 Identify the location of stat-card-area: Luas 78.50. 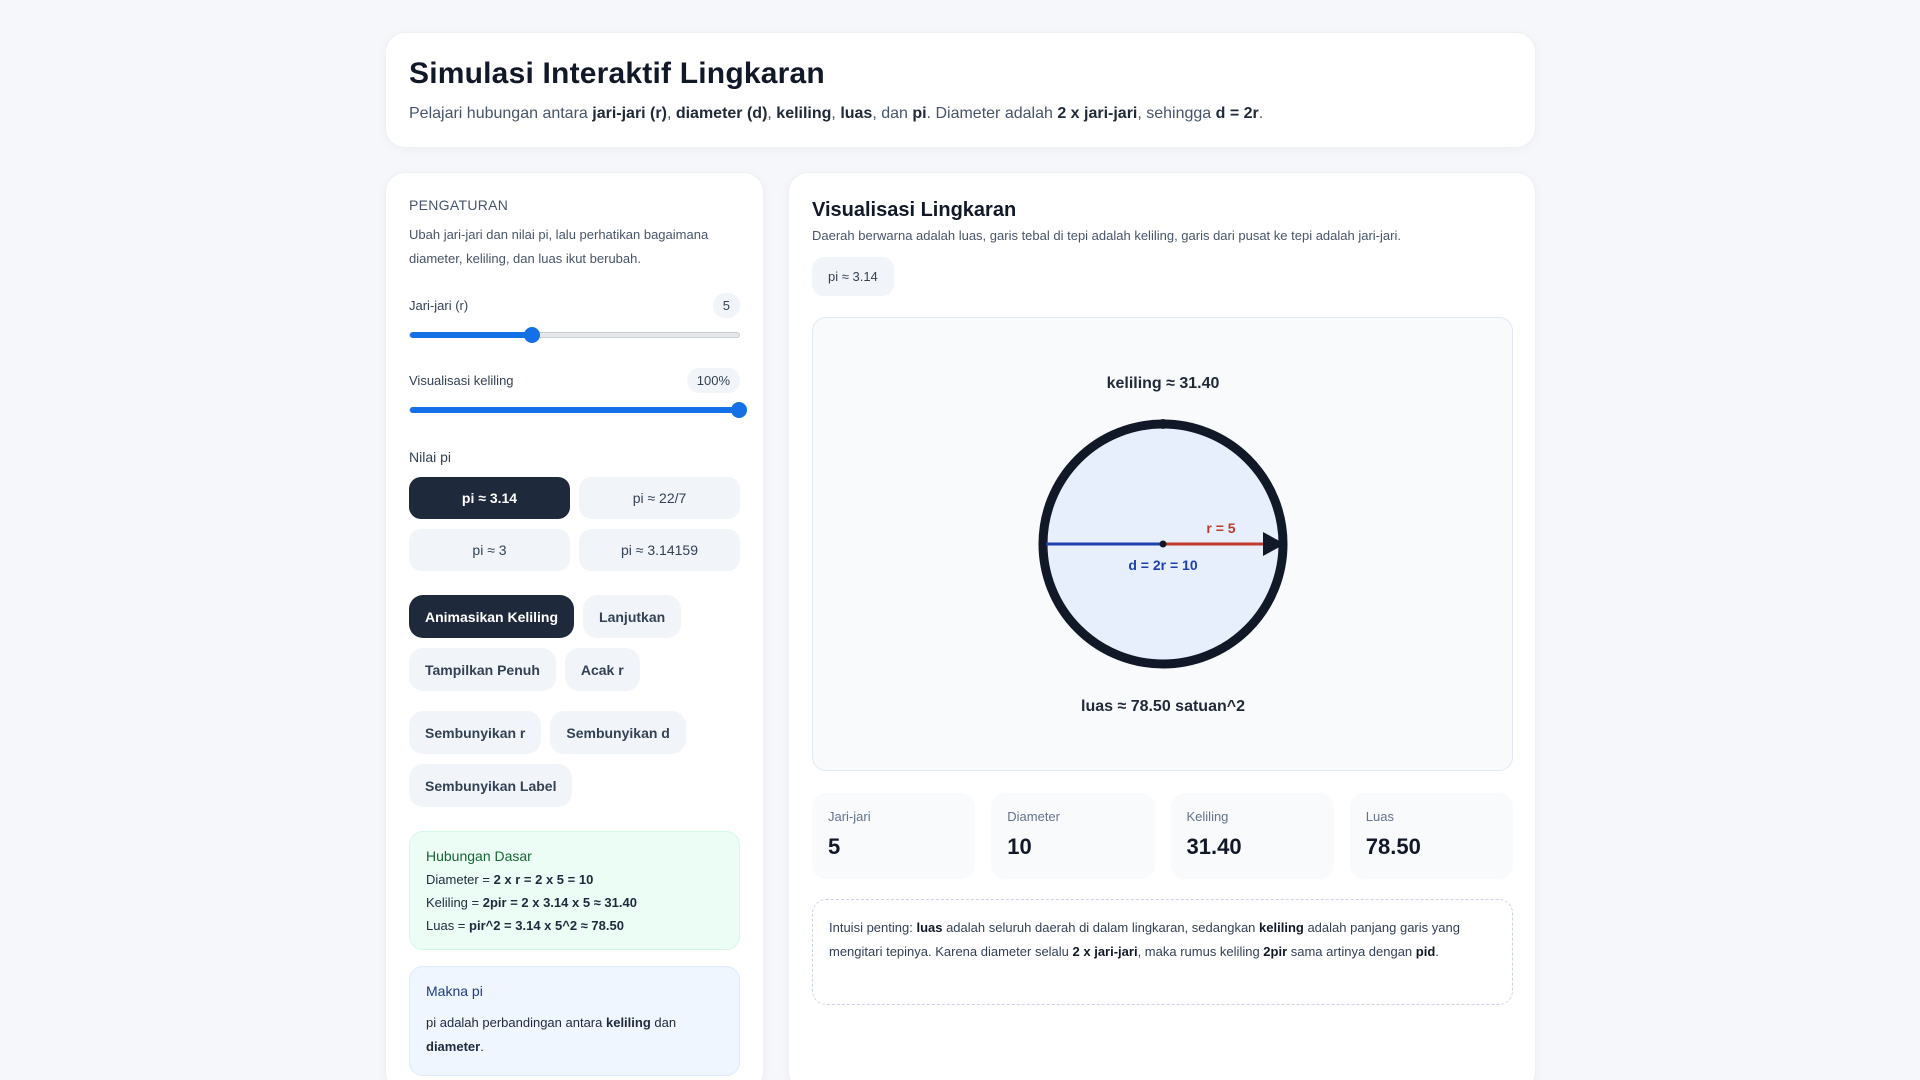
(1431, 836).